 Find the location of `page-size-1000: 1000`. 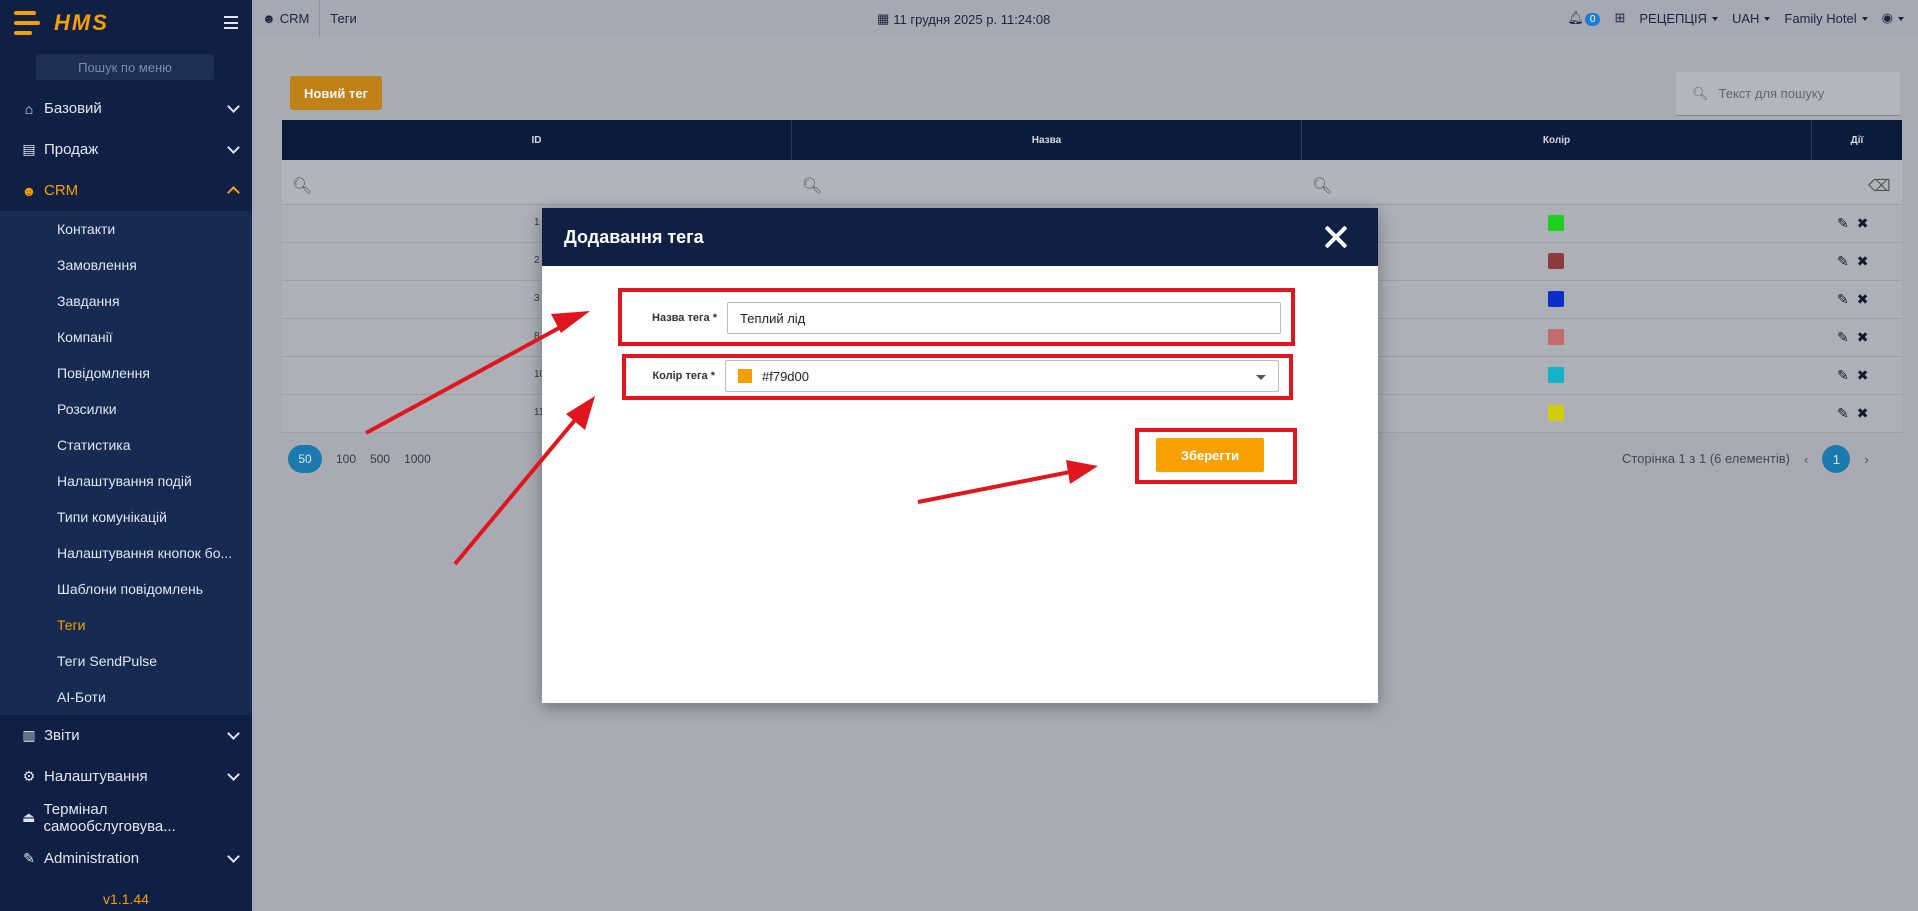

page-size-1000: 1000 is located at coordinates (417, 459).